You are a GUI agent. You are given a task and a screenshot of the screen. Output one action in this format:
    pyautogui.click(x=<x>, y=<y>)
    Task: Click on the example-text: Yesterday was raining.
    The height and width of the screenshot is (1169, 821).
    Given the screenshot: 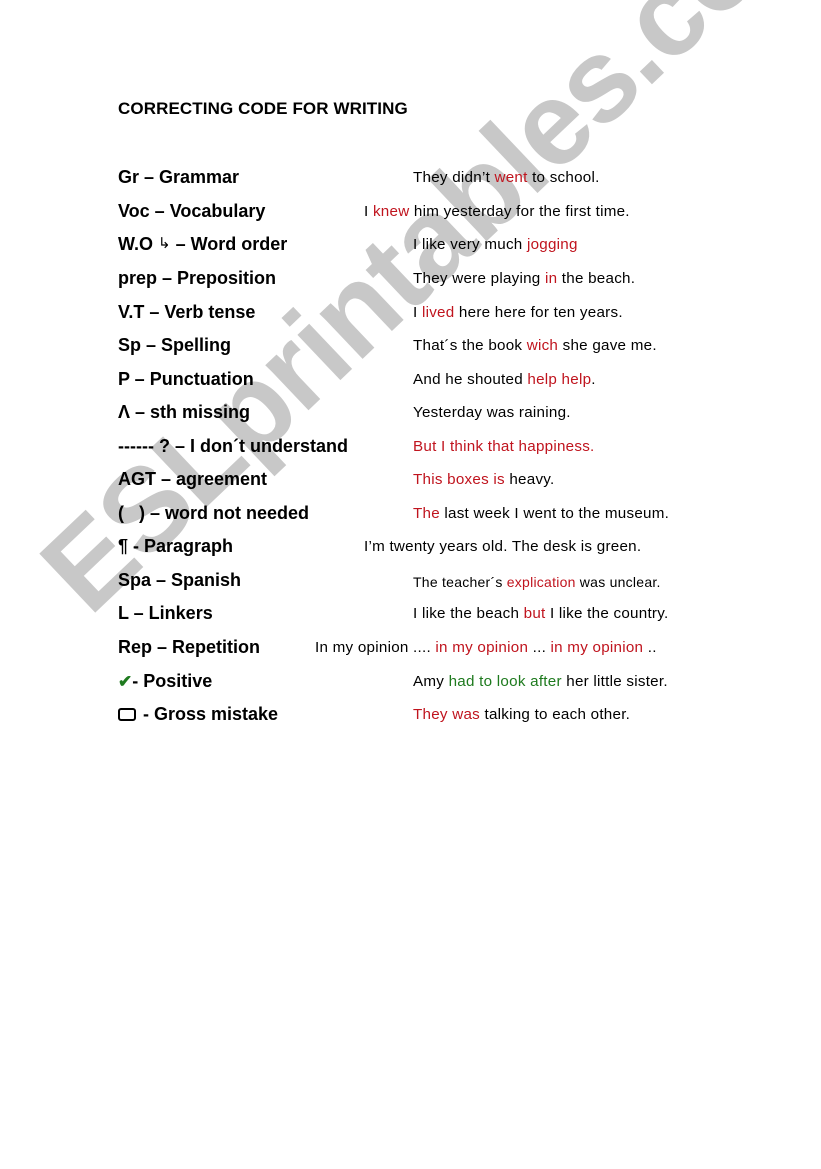 What is the action you would take?
    pyautogui.click(x=492, y=412)
    